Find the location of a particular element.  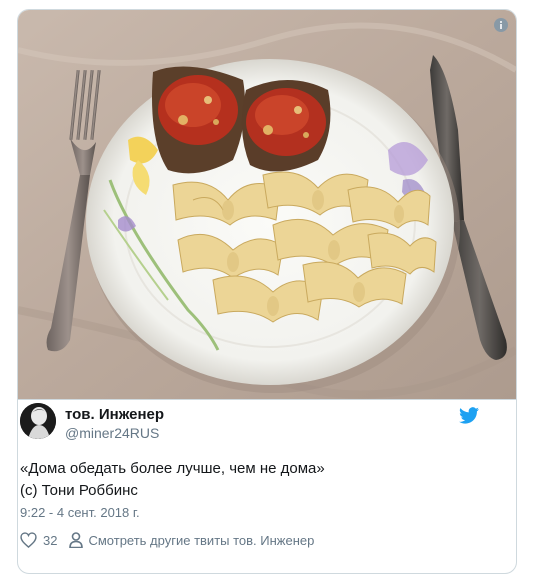

author-handle: @miner24RUS is located at coordinates (112, 433).